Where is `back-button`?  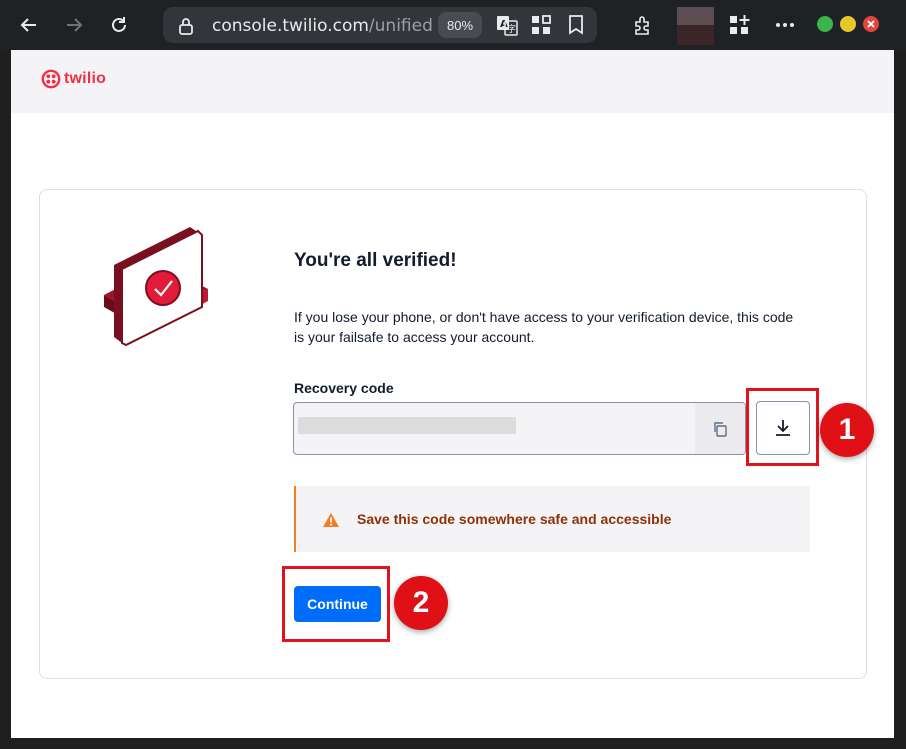 back-button is located at coordinates (29, 25).